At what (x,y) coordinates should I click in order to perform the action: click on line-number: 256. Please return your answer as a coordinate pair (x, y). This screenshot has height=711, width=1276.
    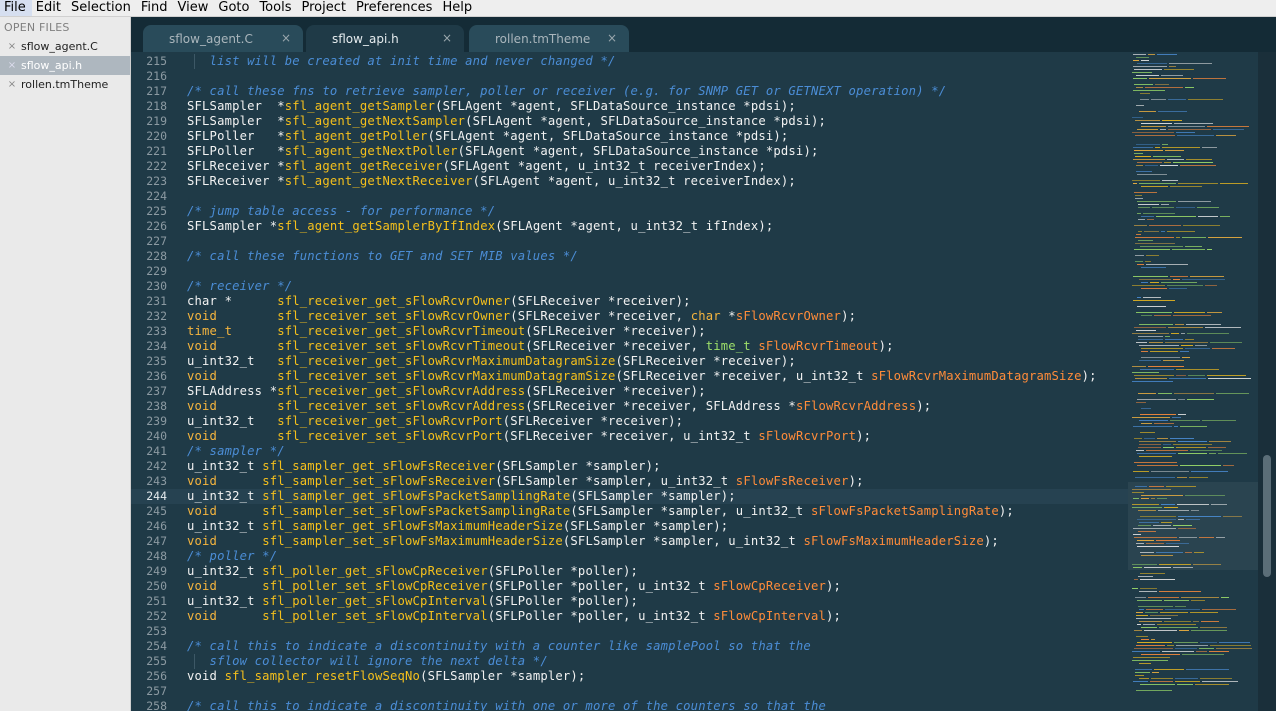
    Looking at the image, I should click on (156, 676).